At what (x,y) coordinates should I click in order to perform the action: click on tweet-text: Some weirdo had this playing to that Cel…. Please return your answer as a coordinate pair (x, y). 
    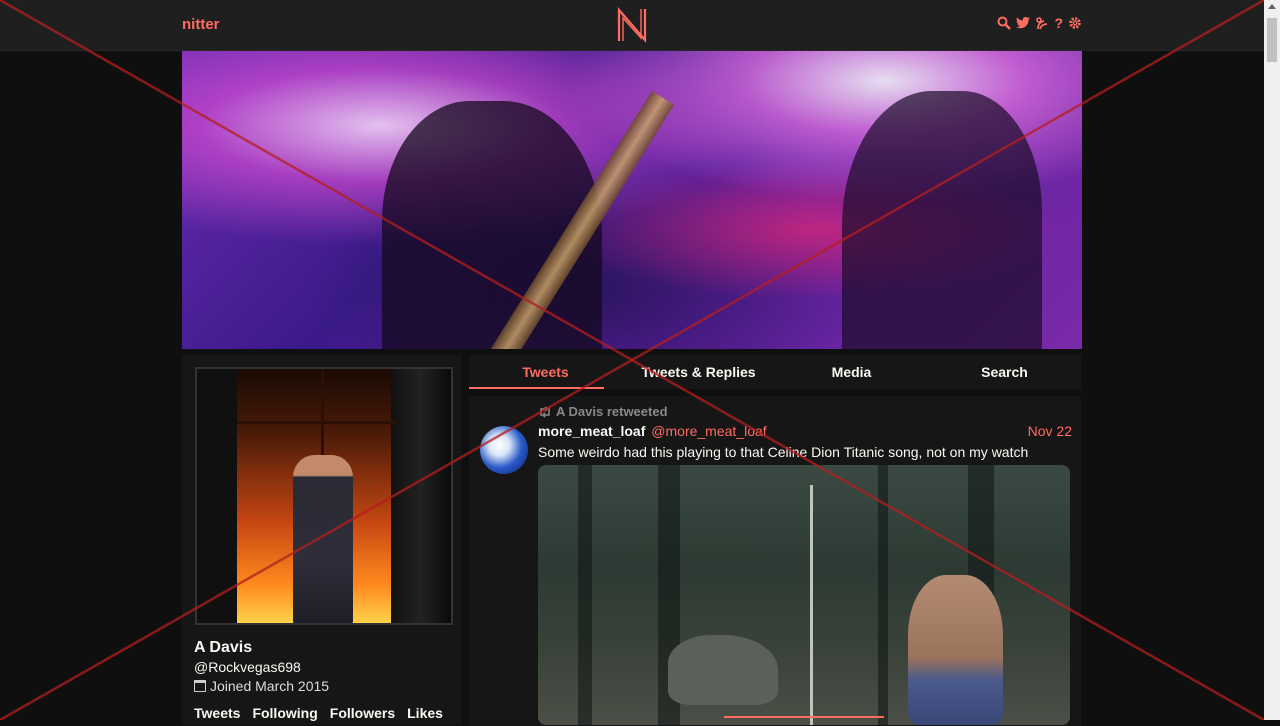
    Looking at the image, I should click on (783, 452).